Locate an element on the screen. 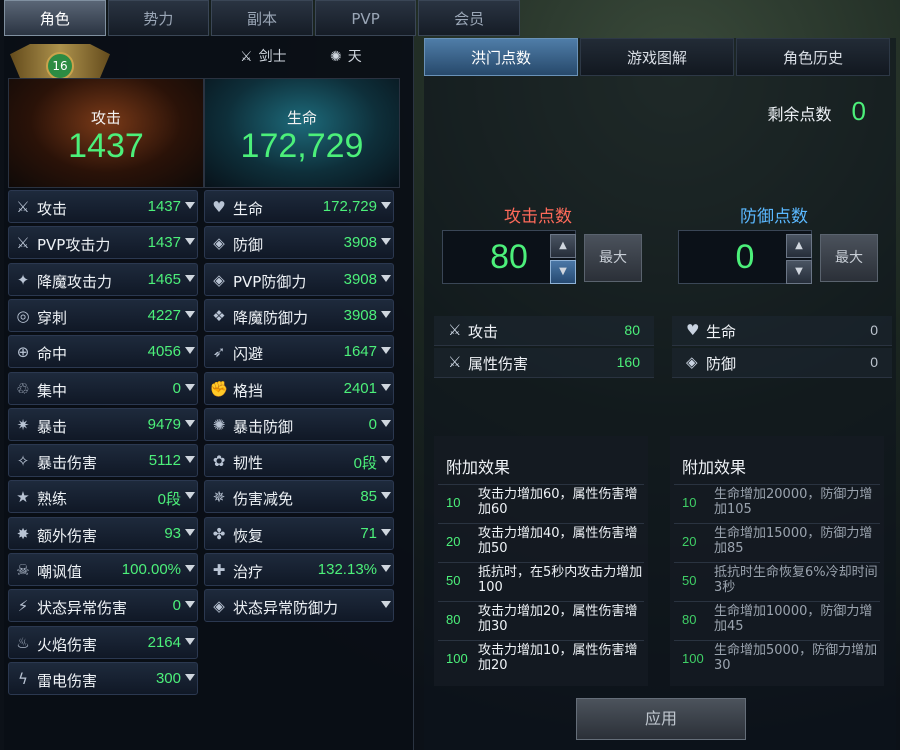 Image resolution: width=900 pixels, height=750 pixels. stat-icon: ✵ is located at coordinates (219, 497).